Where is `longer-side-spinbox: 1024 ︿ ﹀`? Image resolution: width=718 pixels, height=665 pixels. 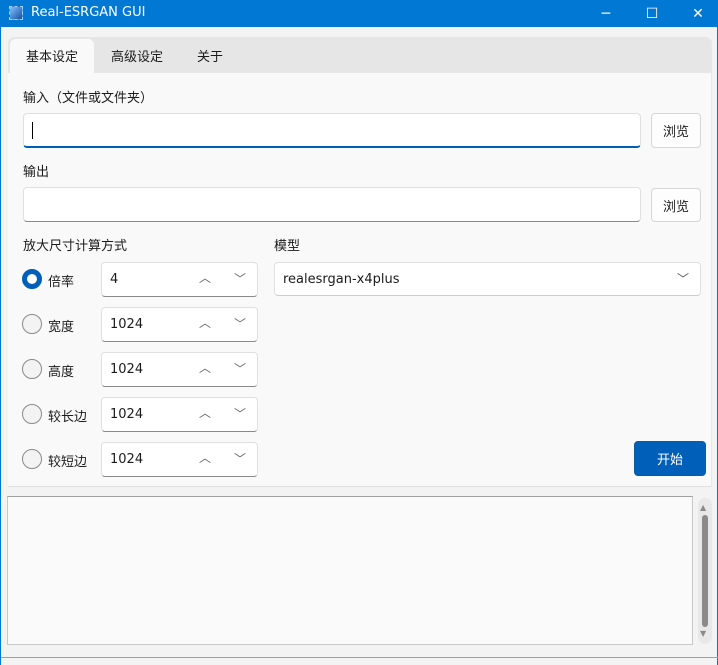 longer-side-spinbox: 1024 ︿ ﹀ is located at coordinates (179, 414).